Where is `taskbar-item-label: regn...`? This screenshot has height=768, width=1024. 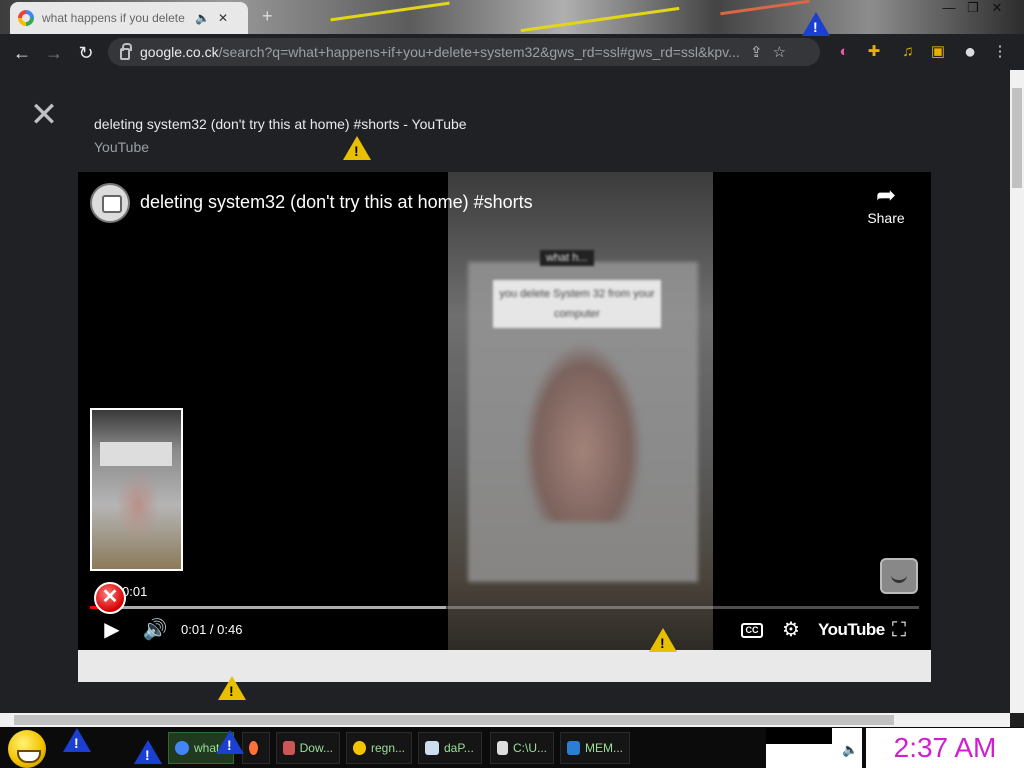
taskbar-item-label: regn... is located at coordinates (387, 748).